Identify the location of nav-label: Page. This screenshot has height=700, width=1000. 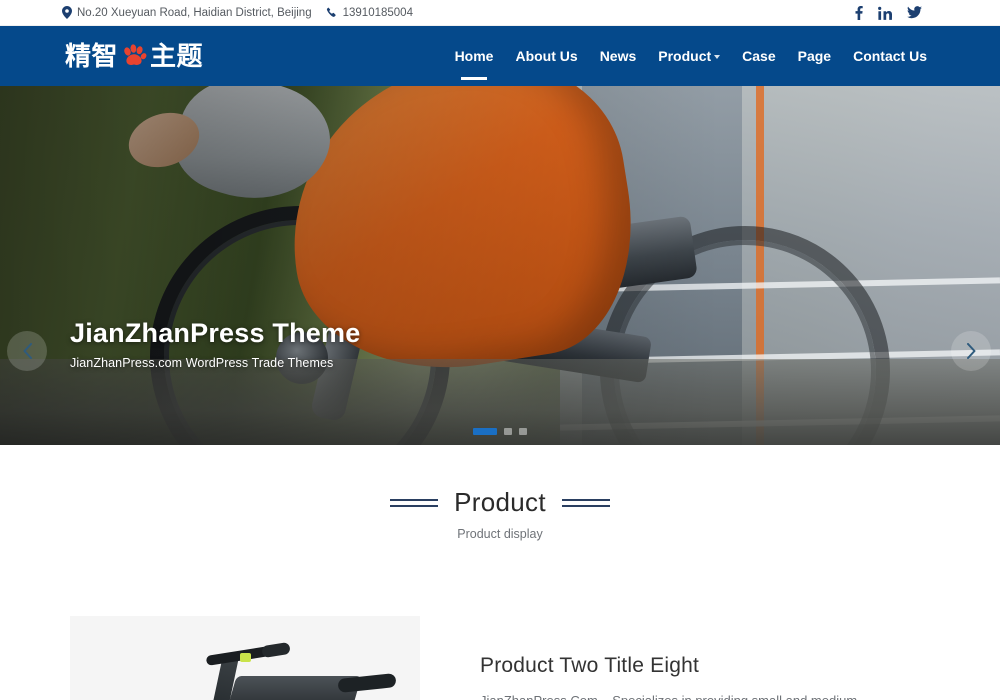
(814, 56).